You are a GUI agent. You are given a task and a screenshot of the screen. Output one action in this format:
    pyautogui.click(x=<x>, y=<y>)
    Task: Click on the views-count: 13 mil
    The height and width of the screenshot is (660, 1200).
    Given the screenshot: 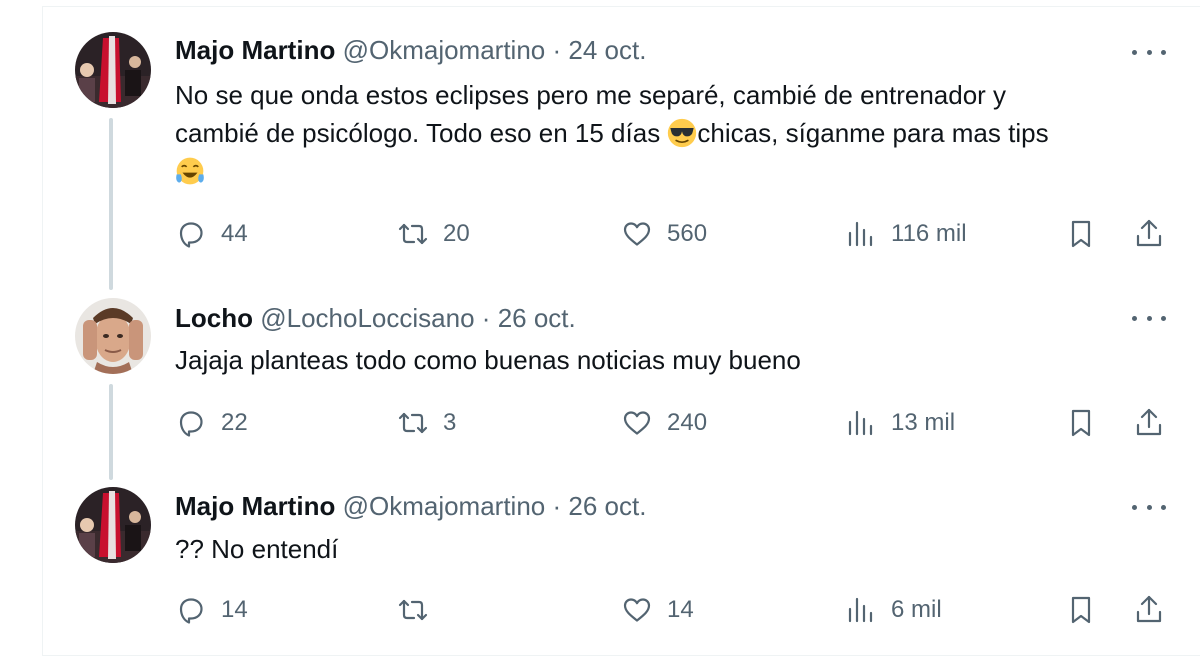 What is the action you would take?
    pyautogui.click(x=923, y=422)
    